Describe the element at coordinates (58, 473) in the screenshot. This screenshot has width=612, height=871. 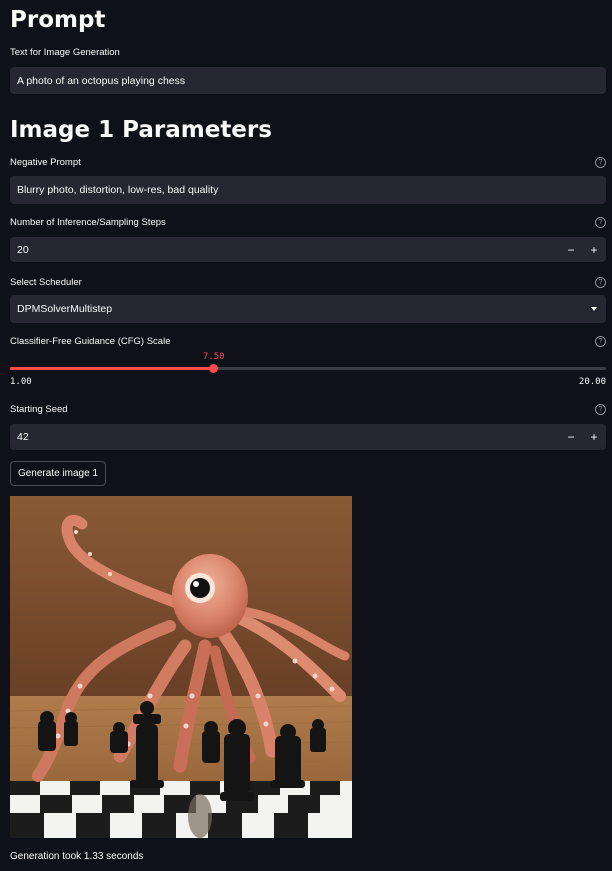
I see `generate-image-button: Generate image 1` at that location.